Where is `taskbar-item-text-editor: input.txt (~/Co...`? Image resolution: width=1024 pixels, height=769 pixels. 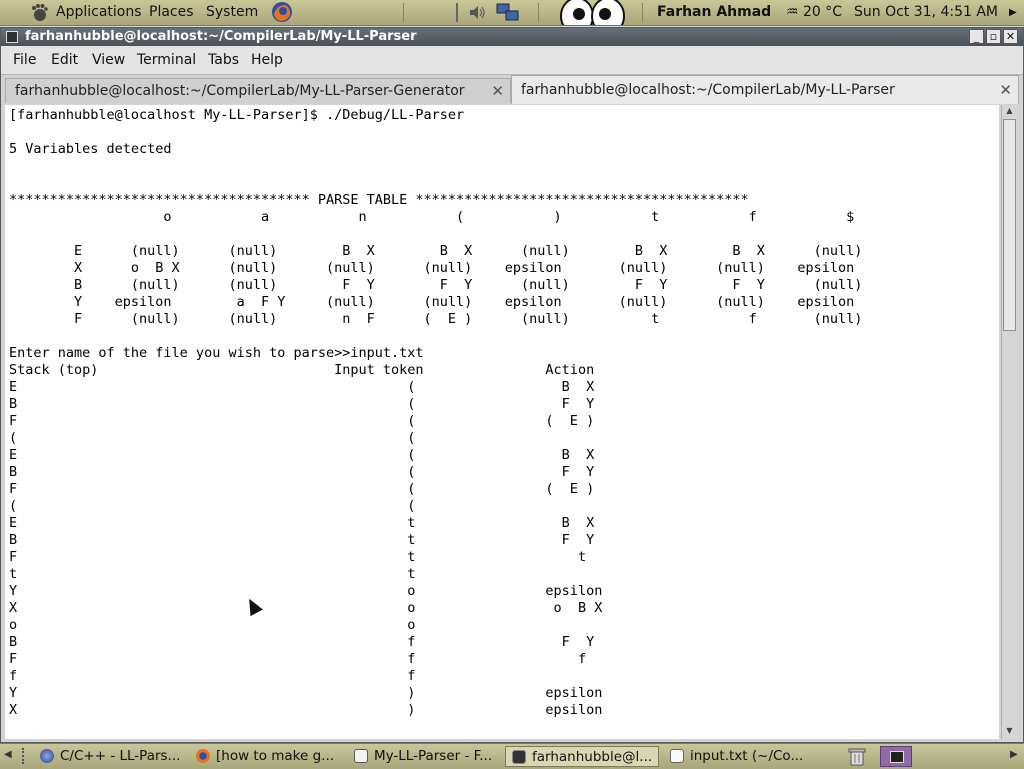 taskbar-item-text-editor: input.txt (~/Co... is located at coordinates (740, 756).